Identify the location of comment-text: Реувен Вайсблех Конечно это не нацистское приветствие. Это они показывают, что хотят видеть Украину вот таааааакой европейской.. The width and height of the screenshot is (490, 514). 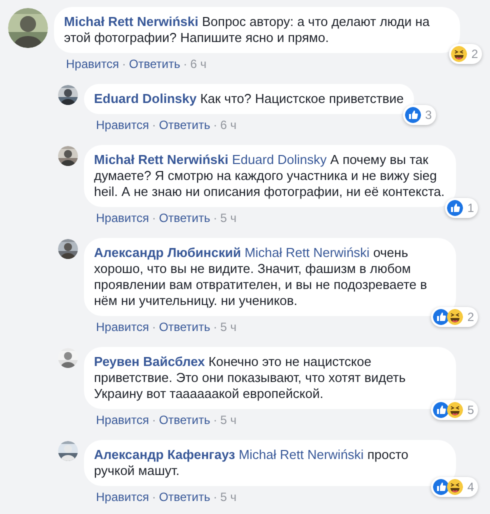
(270, 378).